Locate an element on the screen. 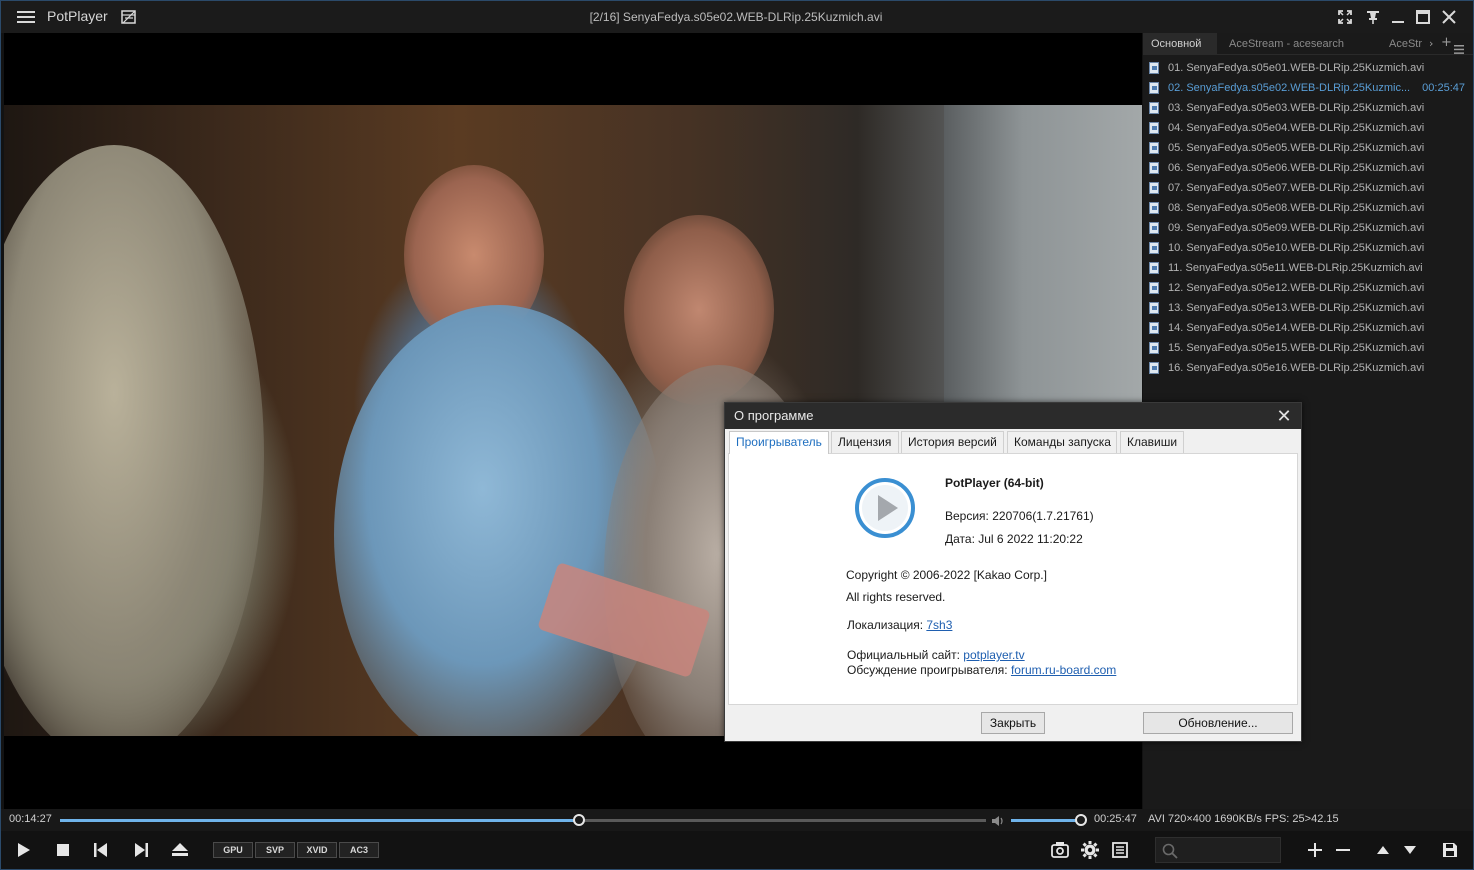  previous-icon is located at coordinates (101, 850).